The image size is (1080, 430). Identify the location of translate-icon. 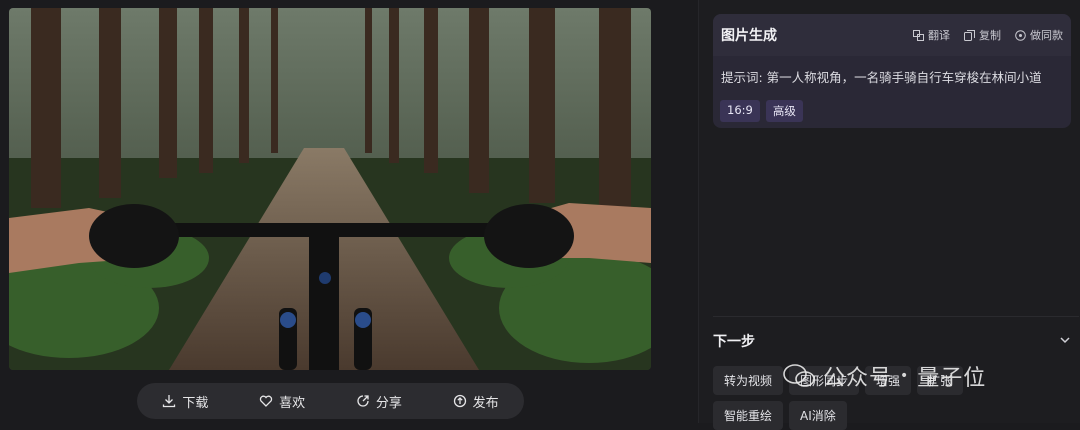
(918, 35).